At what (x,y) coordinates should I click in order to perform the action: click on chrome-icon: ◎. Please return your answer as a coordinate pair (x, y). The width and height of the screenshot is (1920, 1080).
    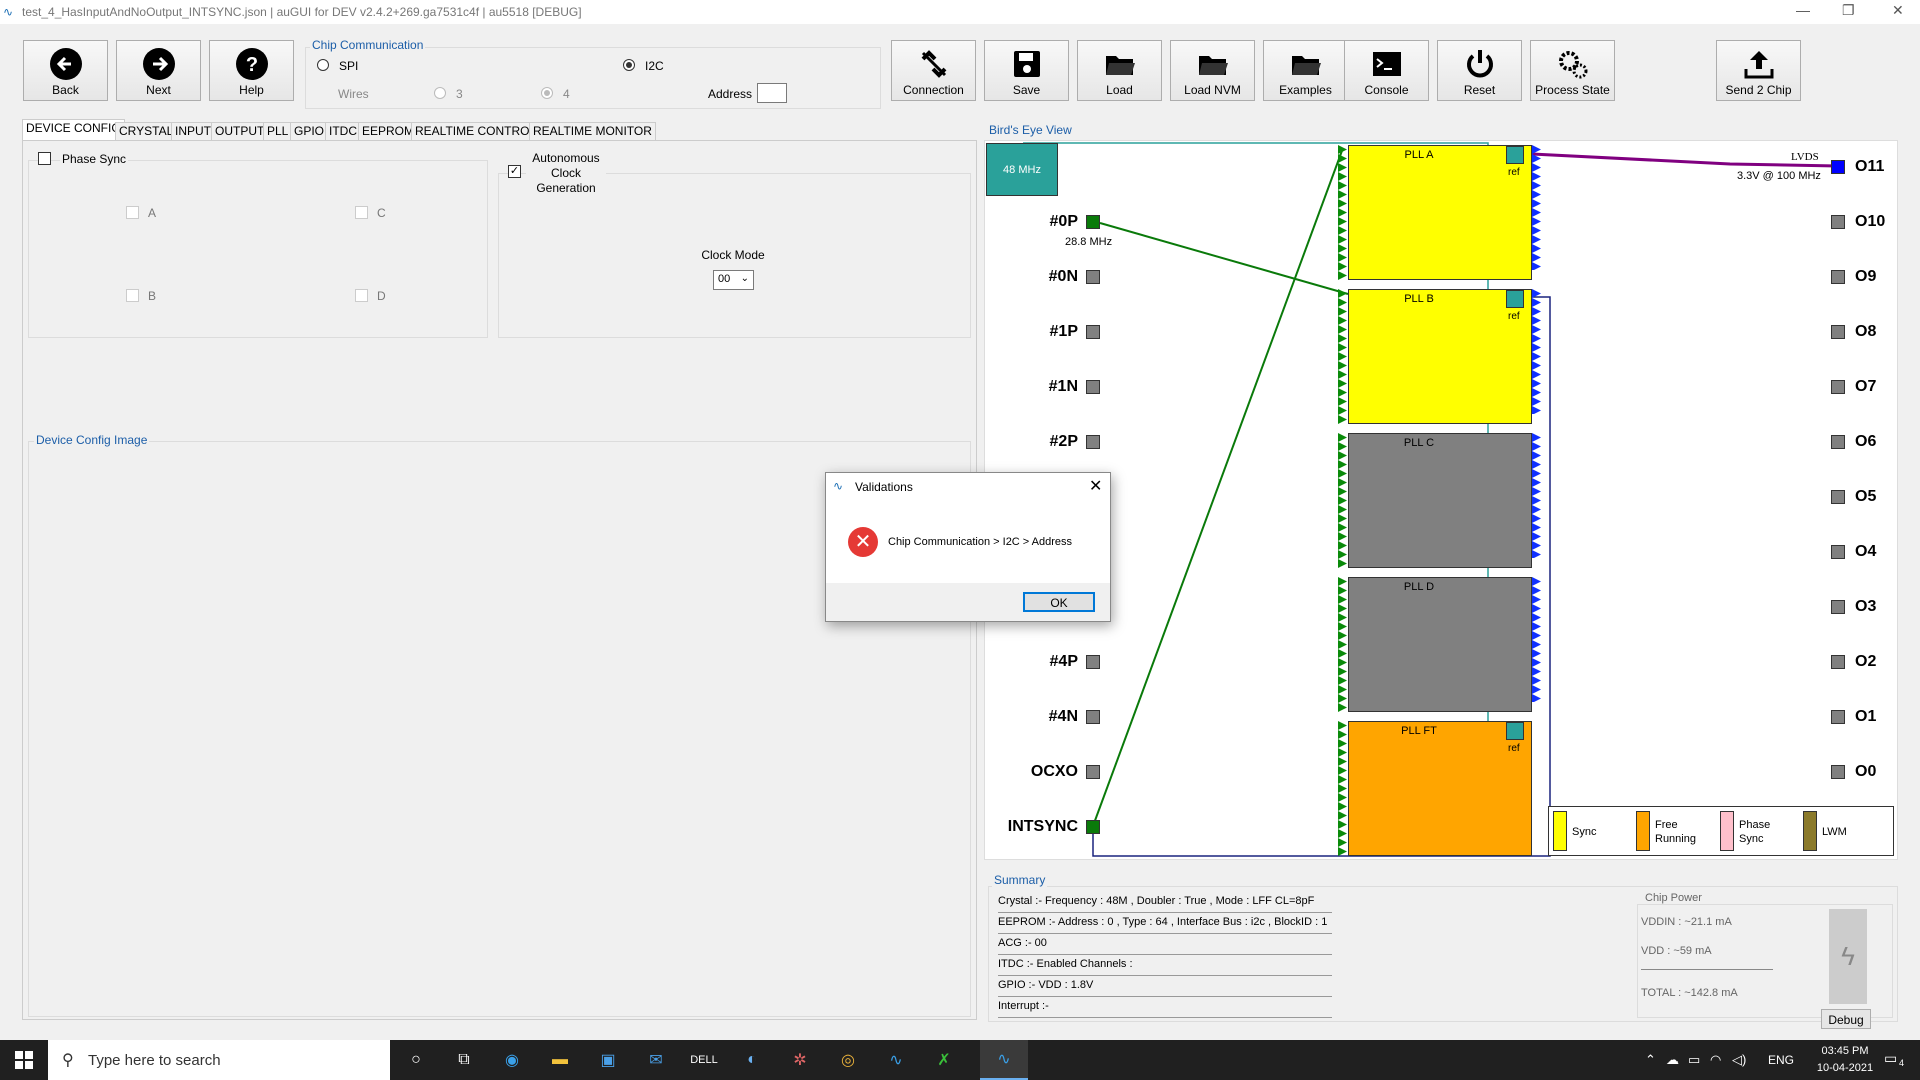
    Looking at the image, I should click on (848, 1060).